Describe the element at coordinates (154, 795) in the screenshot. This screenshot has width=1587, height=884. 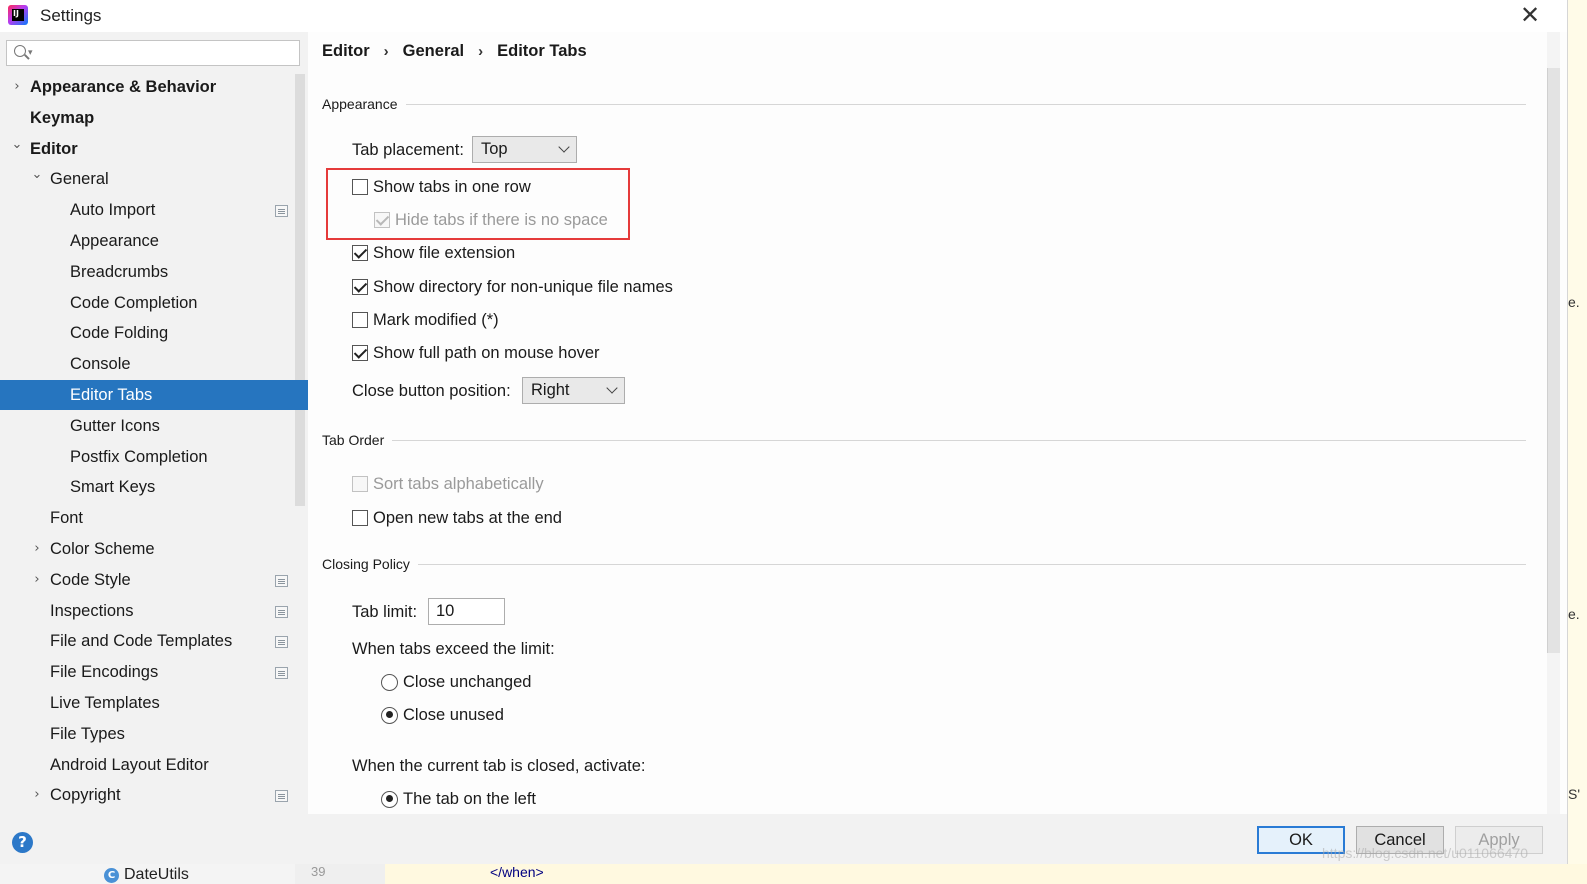
I see `sidebar-item-copyright: › Copyright` at that location.